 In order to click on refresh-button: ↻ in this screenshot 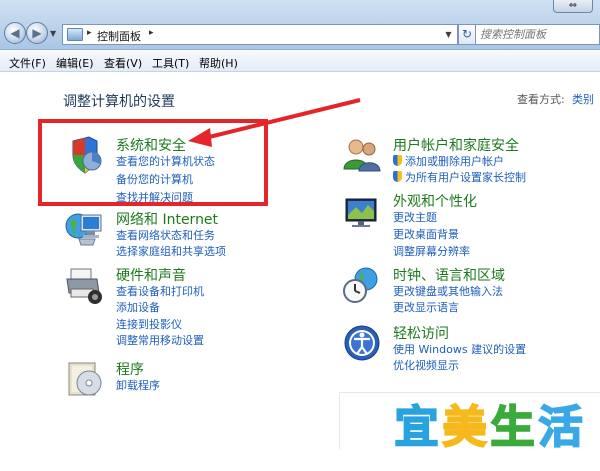, I will do `click(467, 34)`.